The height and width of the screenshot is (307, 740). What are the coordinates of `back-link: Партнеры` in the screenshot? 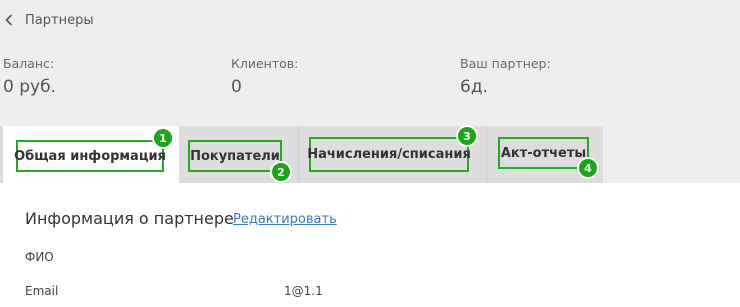 It's located at (48, 20).